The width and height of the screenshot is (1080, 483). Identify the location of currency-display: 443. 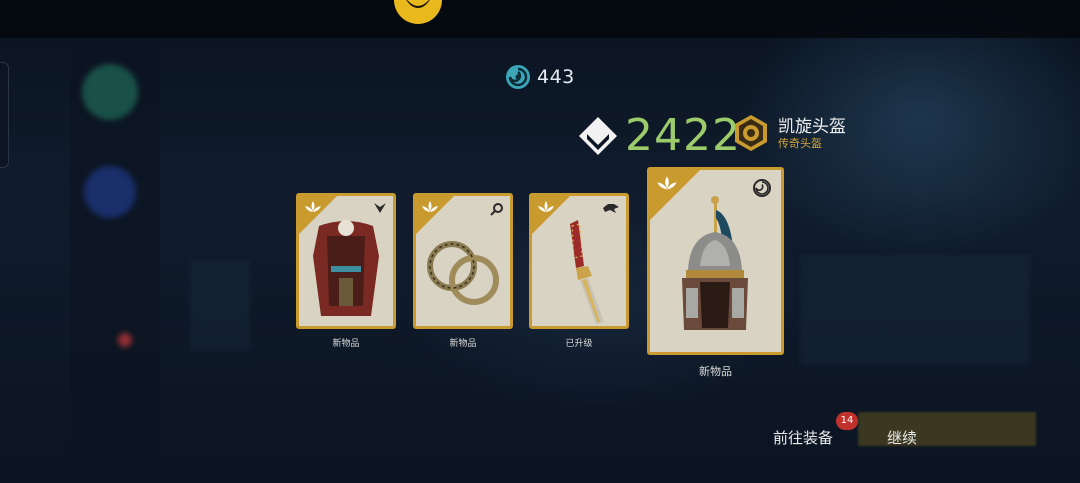
(540, 77).